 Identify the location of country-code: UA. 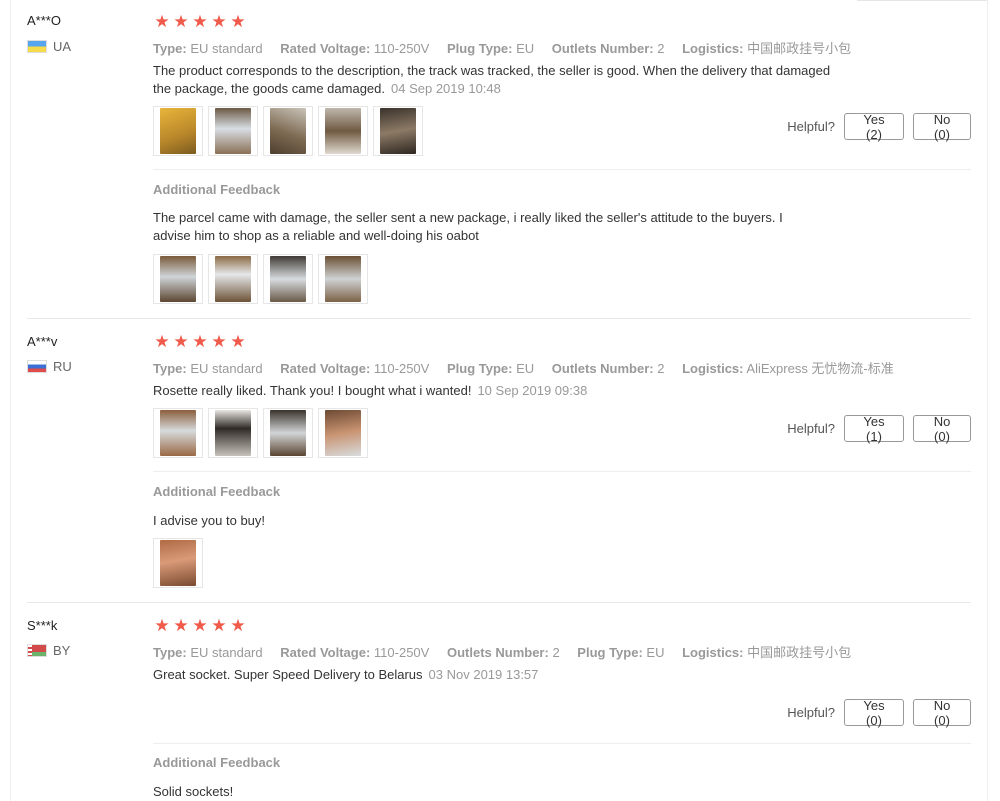
(62, 46).